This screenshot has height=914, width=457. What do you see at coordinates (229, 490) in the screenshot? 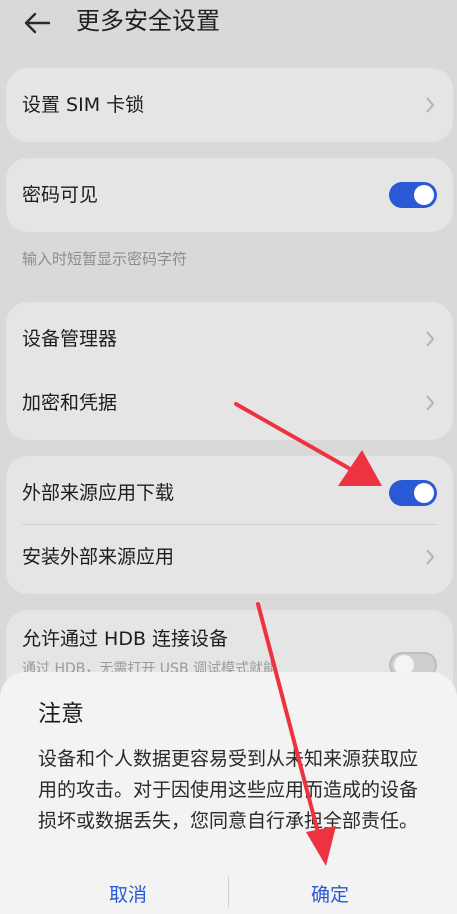
I see `external-download-row: 外部来源应用下载` at bounding box center [229, 490].